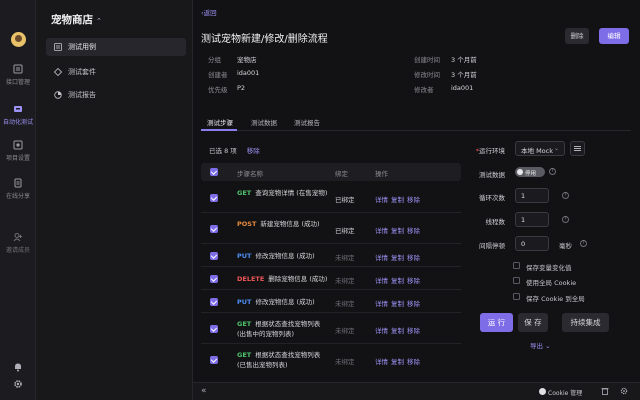  Describe the element at coordinates (18, 39) in the screenshot. I see `avatar` at that location.